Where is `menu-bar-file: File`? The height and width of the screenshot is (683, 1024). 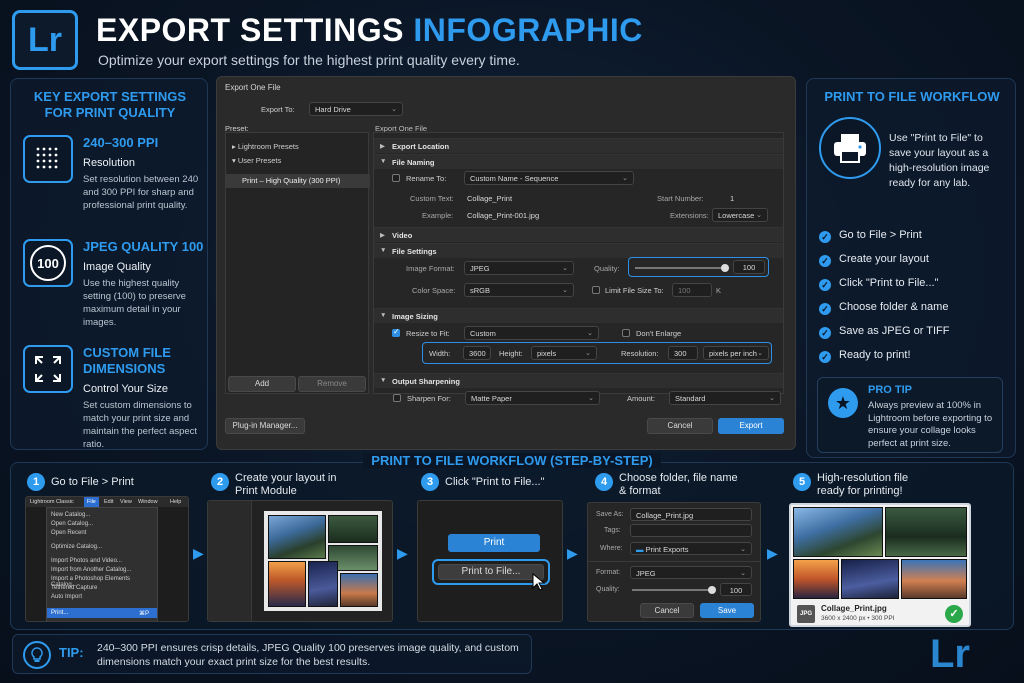 menu-bar-file: File is located at coordinates (91, 502).